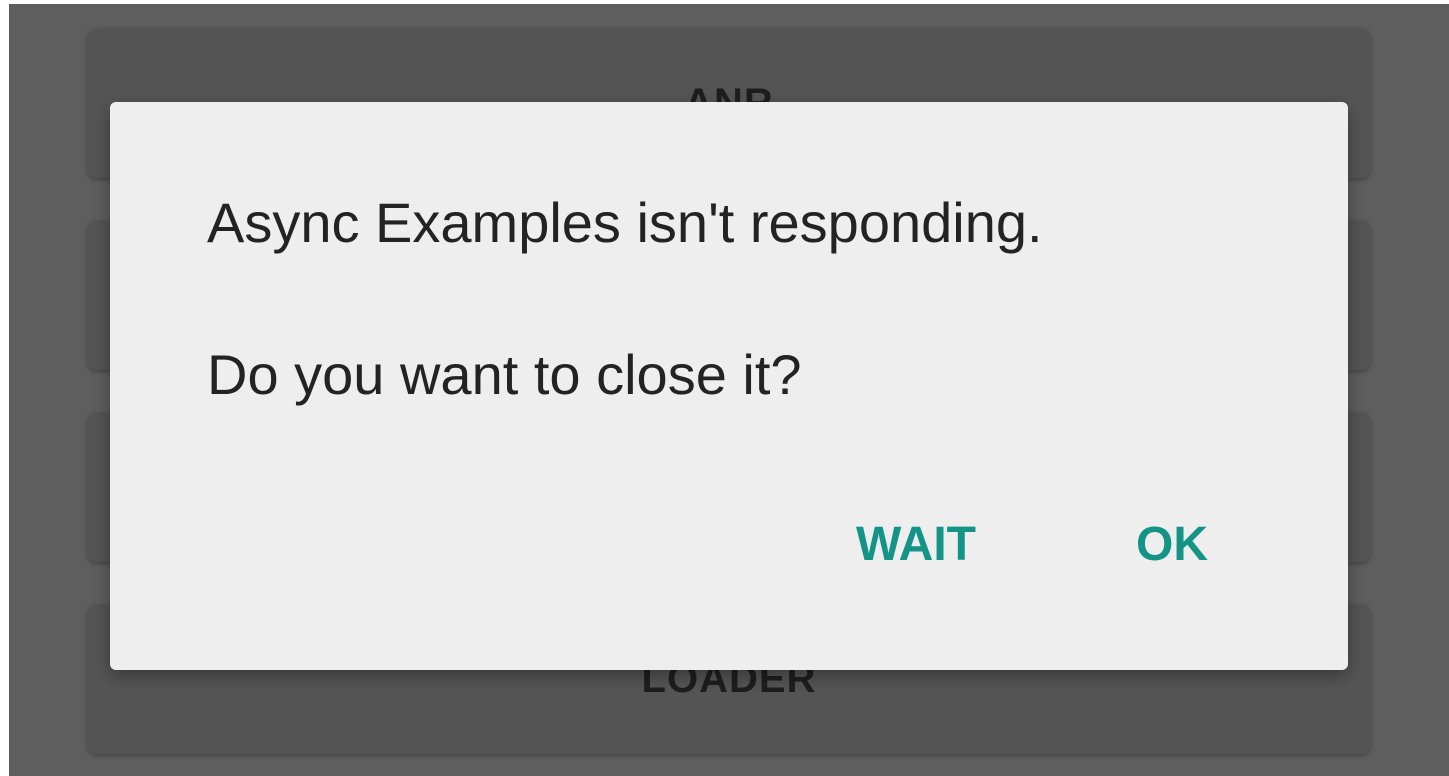  What do you see at coordinates (504, 374) in the screenshot?
I see `dialog-message: Do you want to close it?` at bounding box center [504, 374].